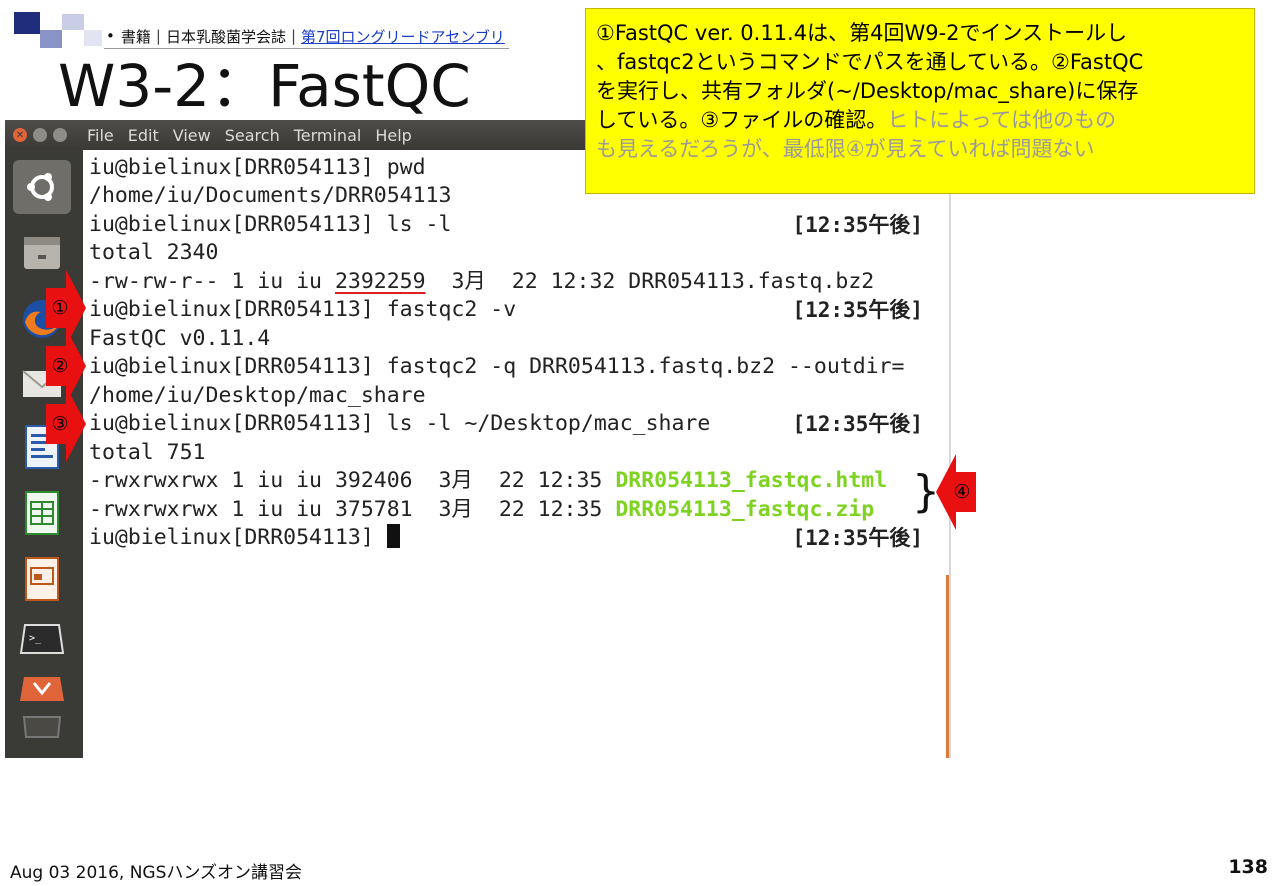  Describe the element at coordinates (100, 135) in the screenshot. I see `menu-file: File` at that location.